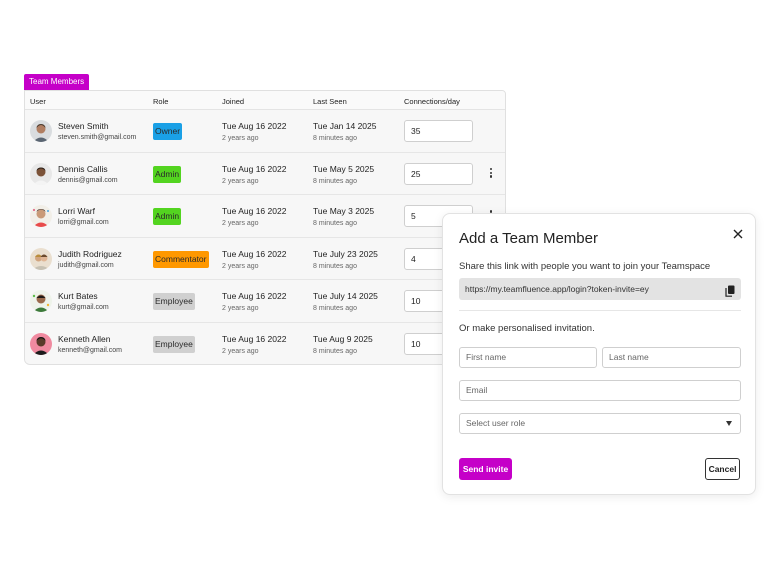  Describe the element at coordinates (90, 350) in the screenshot. I see `member-email: kenneth@gmail.com` at that location.